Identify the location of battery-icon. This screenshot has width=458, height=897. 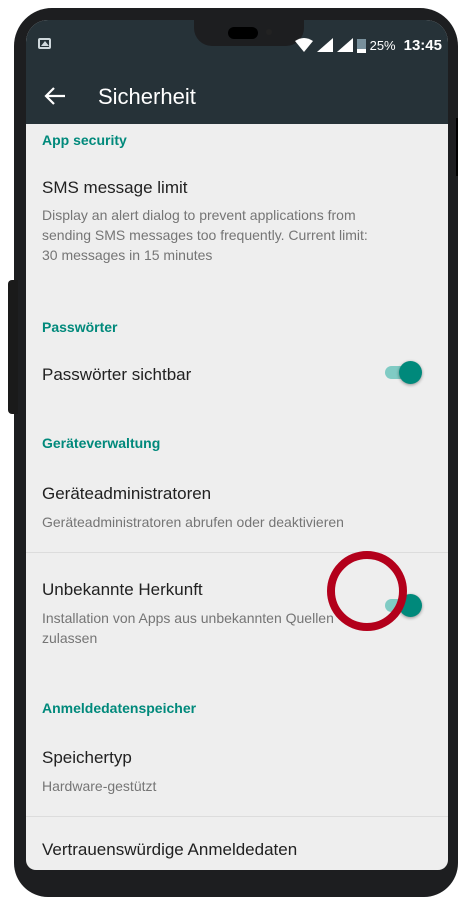
(361, 45).